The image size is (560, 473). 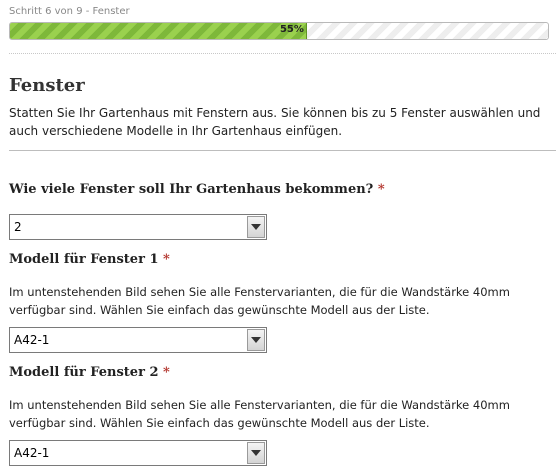 What do you see at coordinates (84, 259) in the screenshot?
I see `window1-model-label-text: Modell für Fenster 1` at bounding box center [84, 259].